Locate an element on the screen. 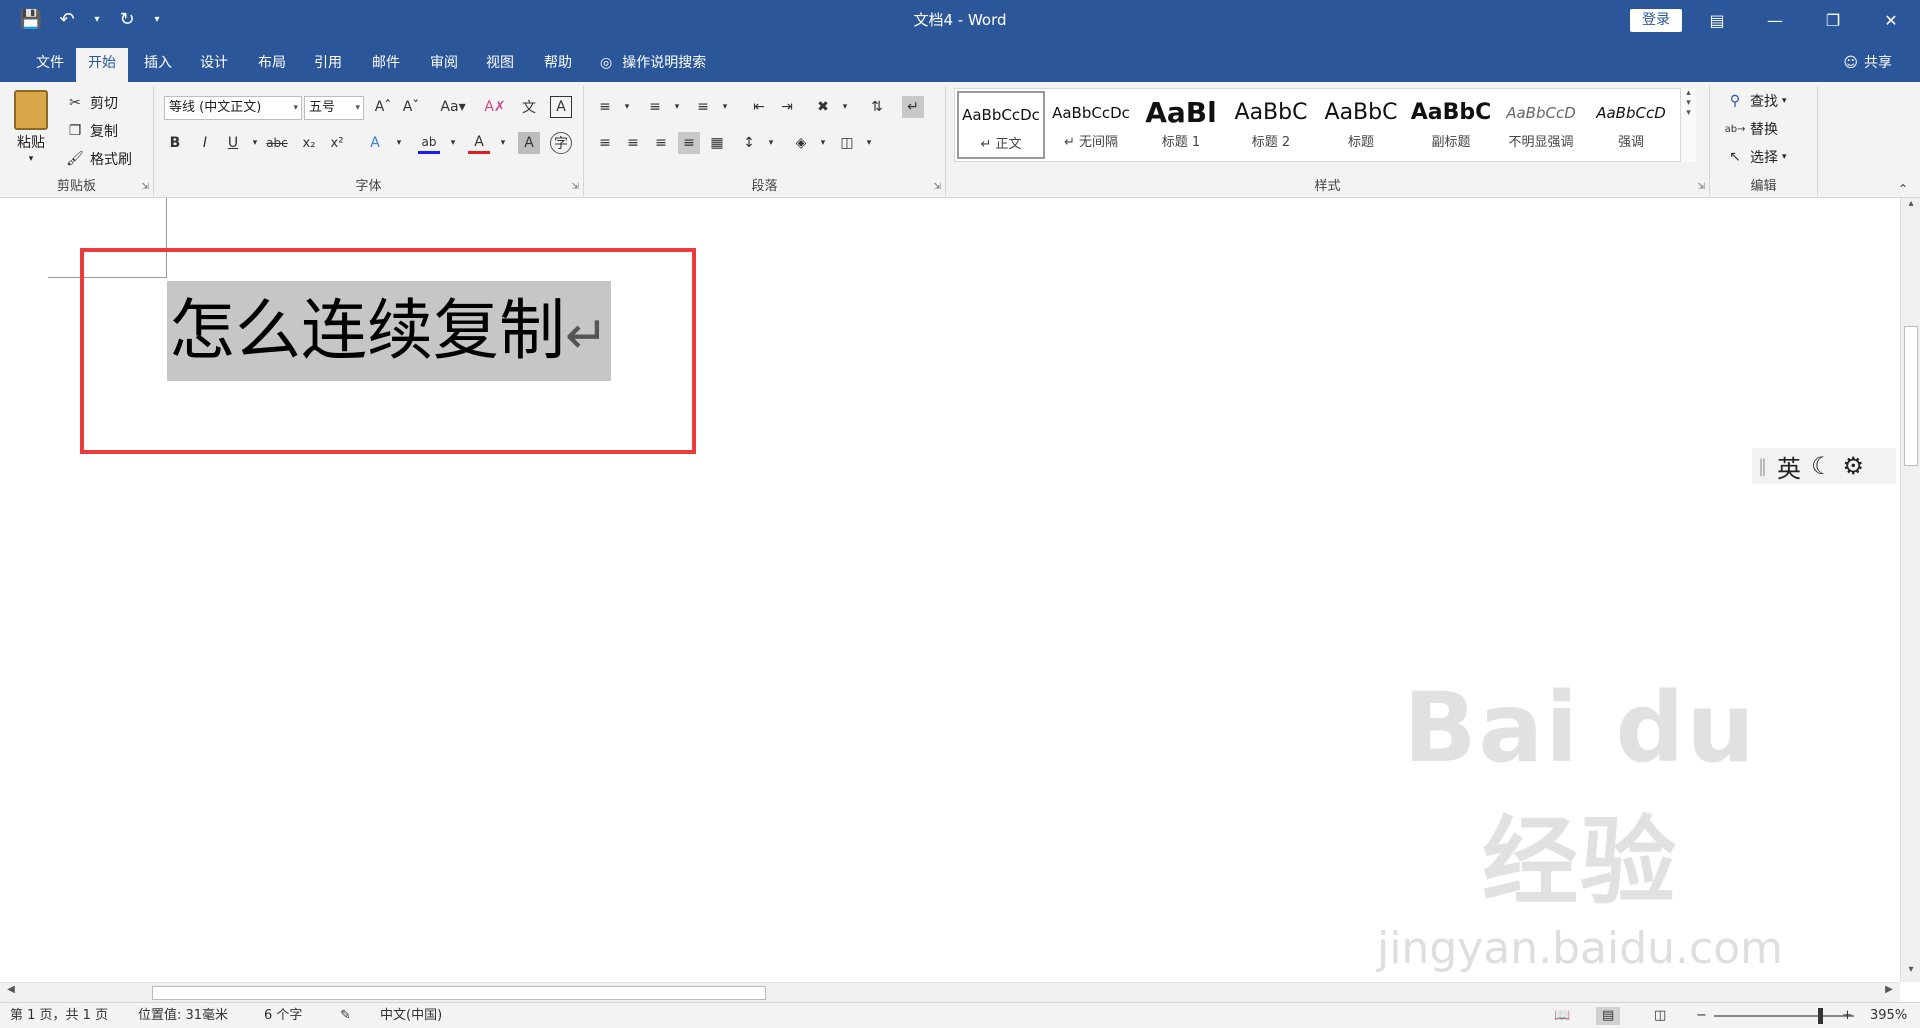 Image resolution: width=1920 pixels, height=1028 pixels. undo-dropdown-icon: ▾ is located at coordinates (97, 19).